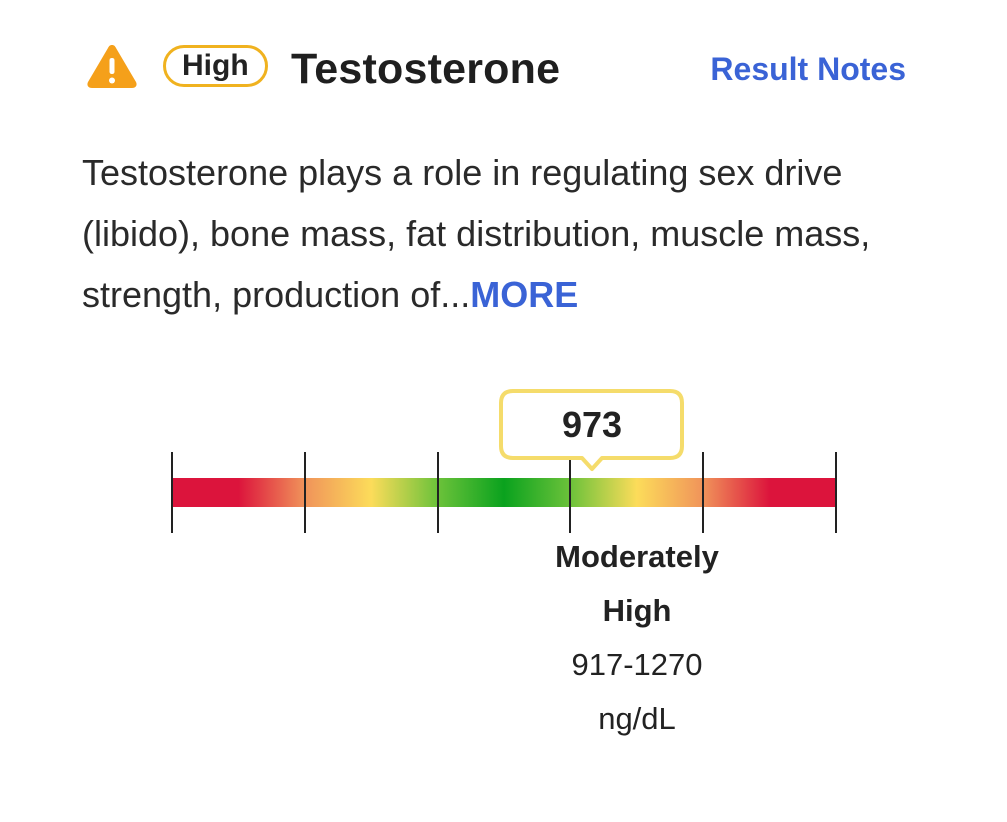 The height and width of the screenshot is (822, 1007). What do you see at coordinates (637, 718) in the screenshot?
I see `range-unit: ng/dL` at bounding box center [637, 718].